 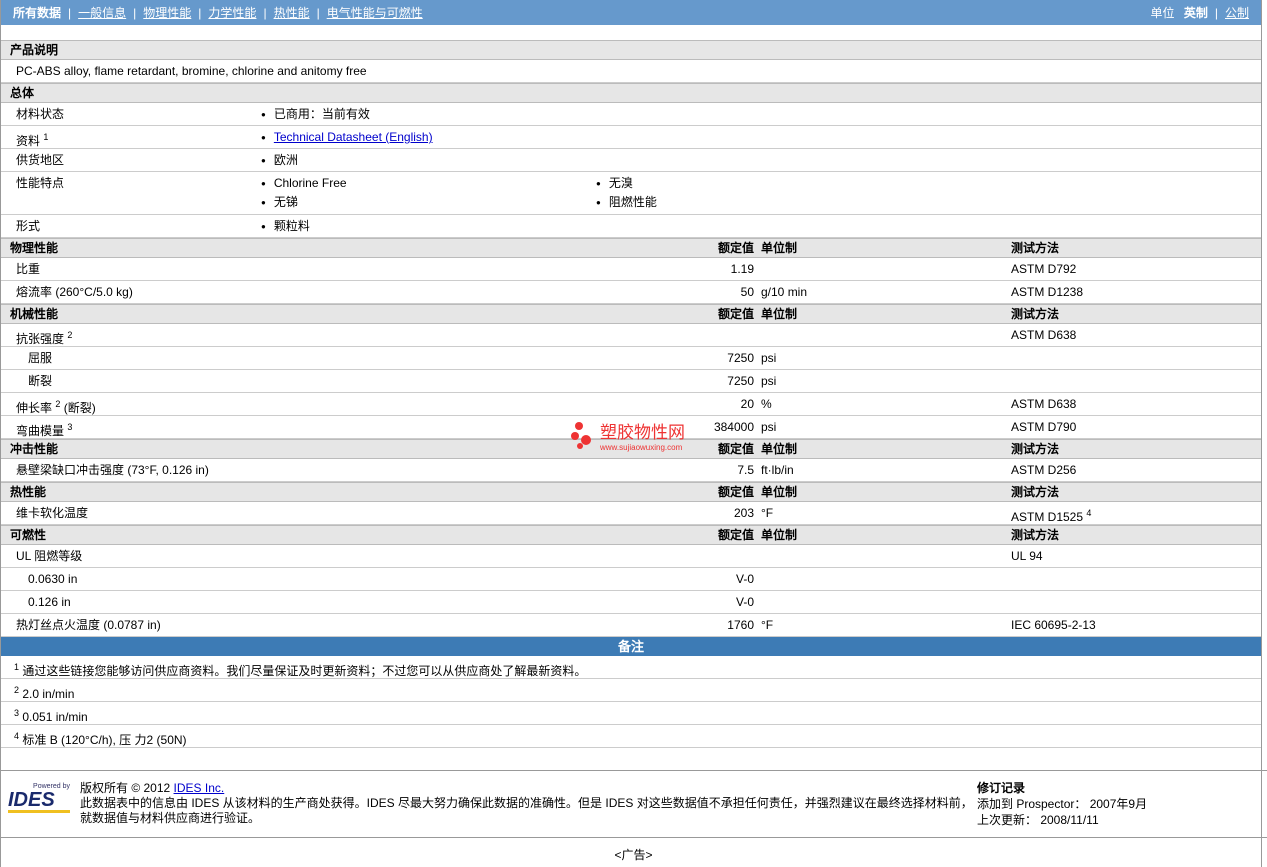 What do you see at coordinates (631, 292) in the screenshot?
I see `property-row: 熔流率 (260°C/5.0 kg) 50 g/10 min ASTM D1238` at bounding box center [631, 292].